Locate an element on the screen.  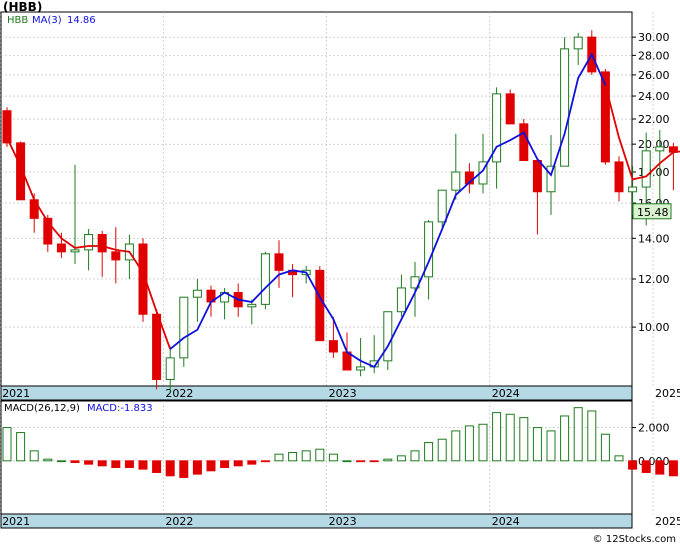
price-x-tick-label: 2022 is located at coordinates (179, 393).